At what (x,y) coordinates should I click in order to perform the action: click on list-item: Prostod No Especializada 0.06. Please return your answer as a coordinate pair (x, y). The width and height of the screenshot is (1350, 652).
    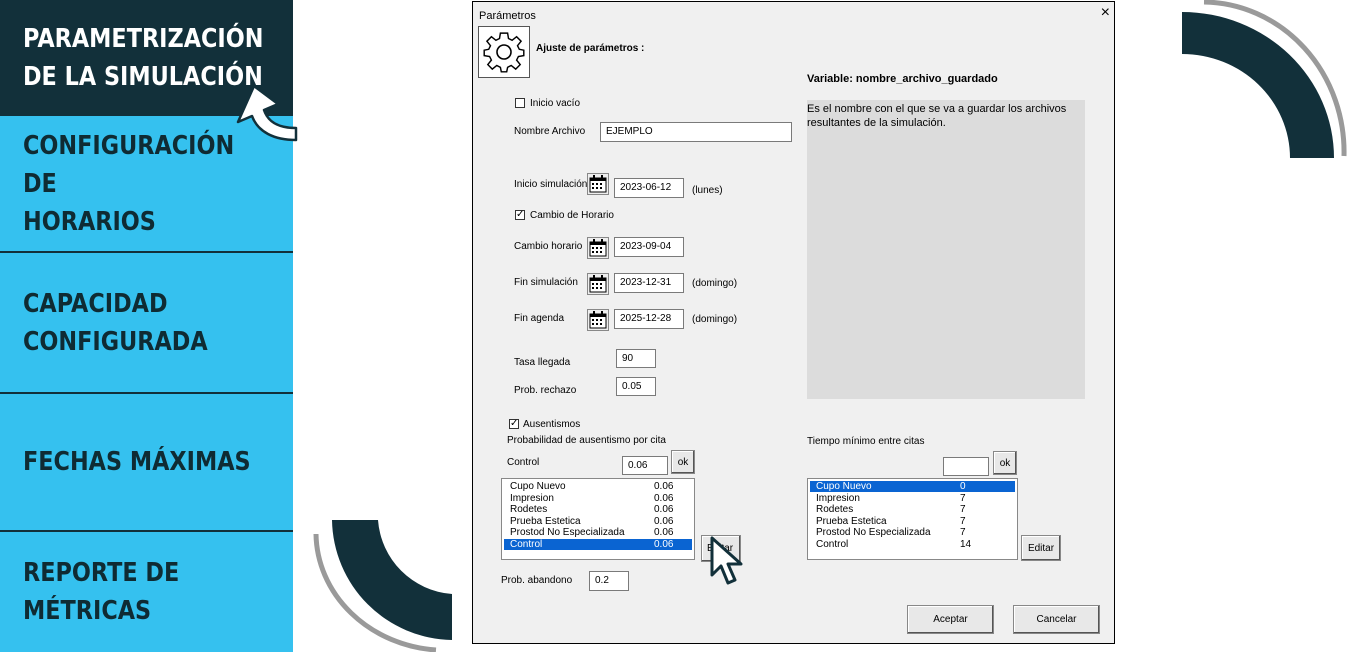
    Looking at the image, I should click on (598, 532).